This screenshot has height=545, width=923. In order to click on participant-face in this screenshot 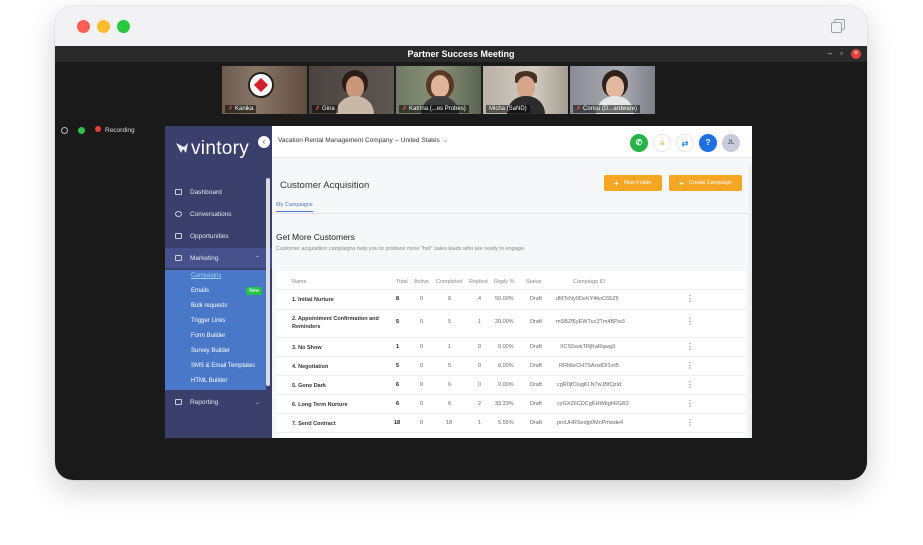, I will do `click(526, 87)`.